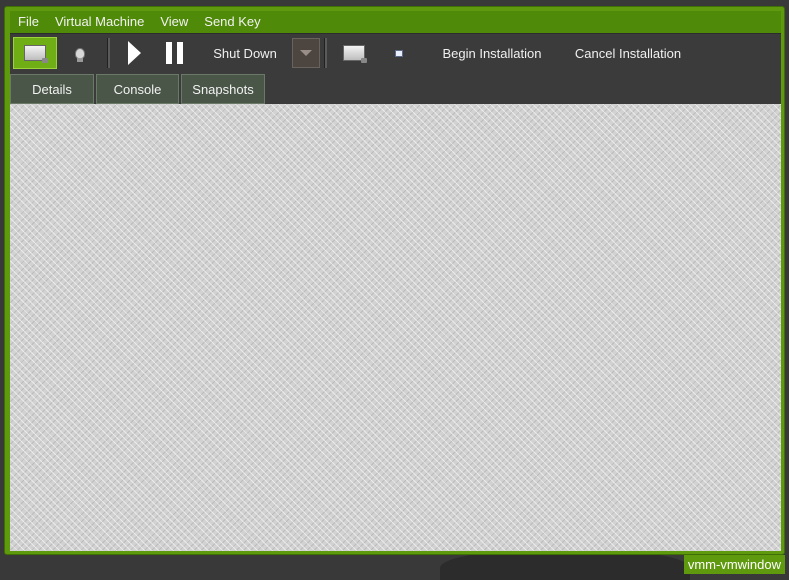 This screenshot has height=580, width=789. I want to click on tab-details: Details, so click(52, 89).